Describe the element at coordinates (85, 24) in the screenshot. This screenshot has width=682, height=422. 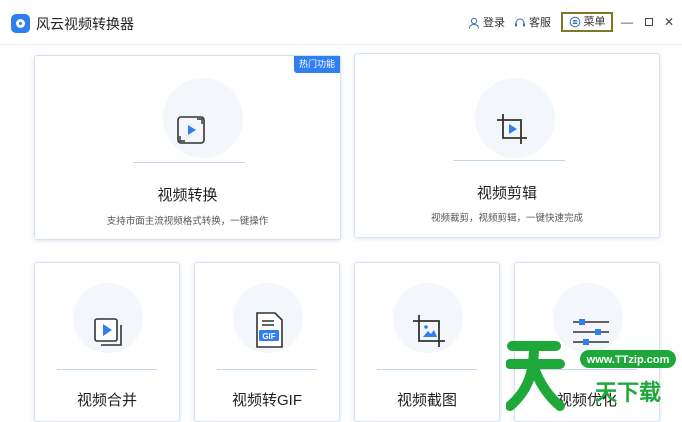
I see `app-title: 风云视频转换器` at that location.